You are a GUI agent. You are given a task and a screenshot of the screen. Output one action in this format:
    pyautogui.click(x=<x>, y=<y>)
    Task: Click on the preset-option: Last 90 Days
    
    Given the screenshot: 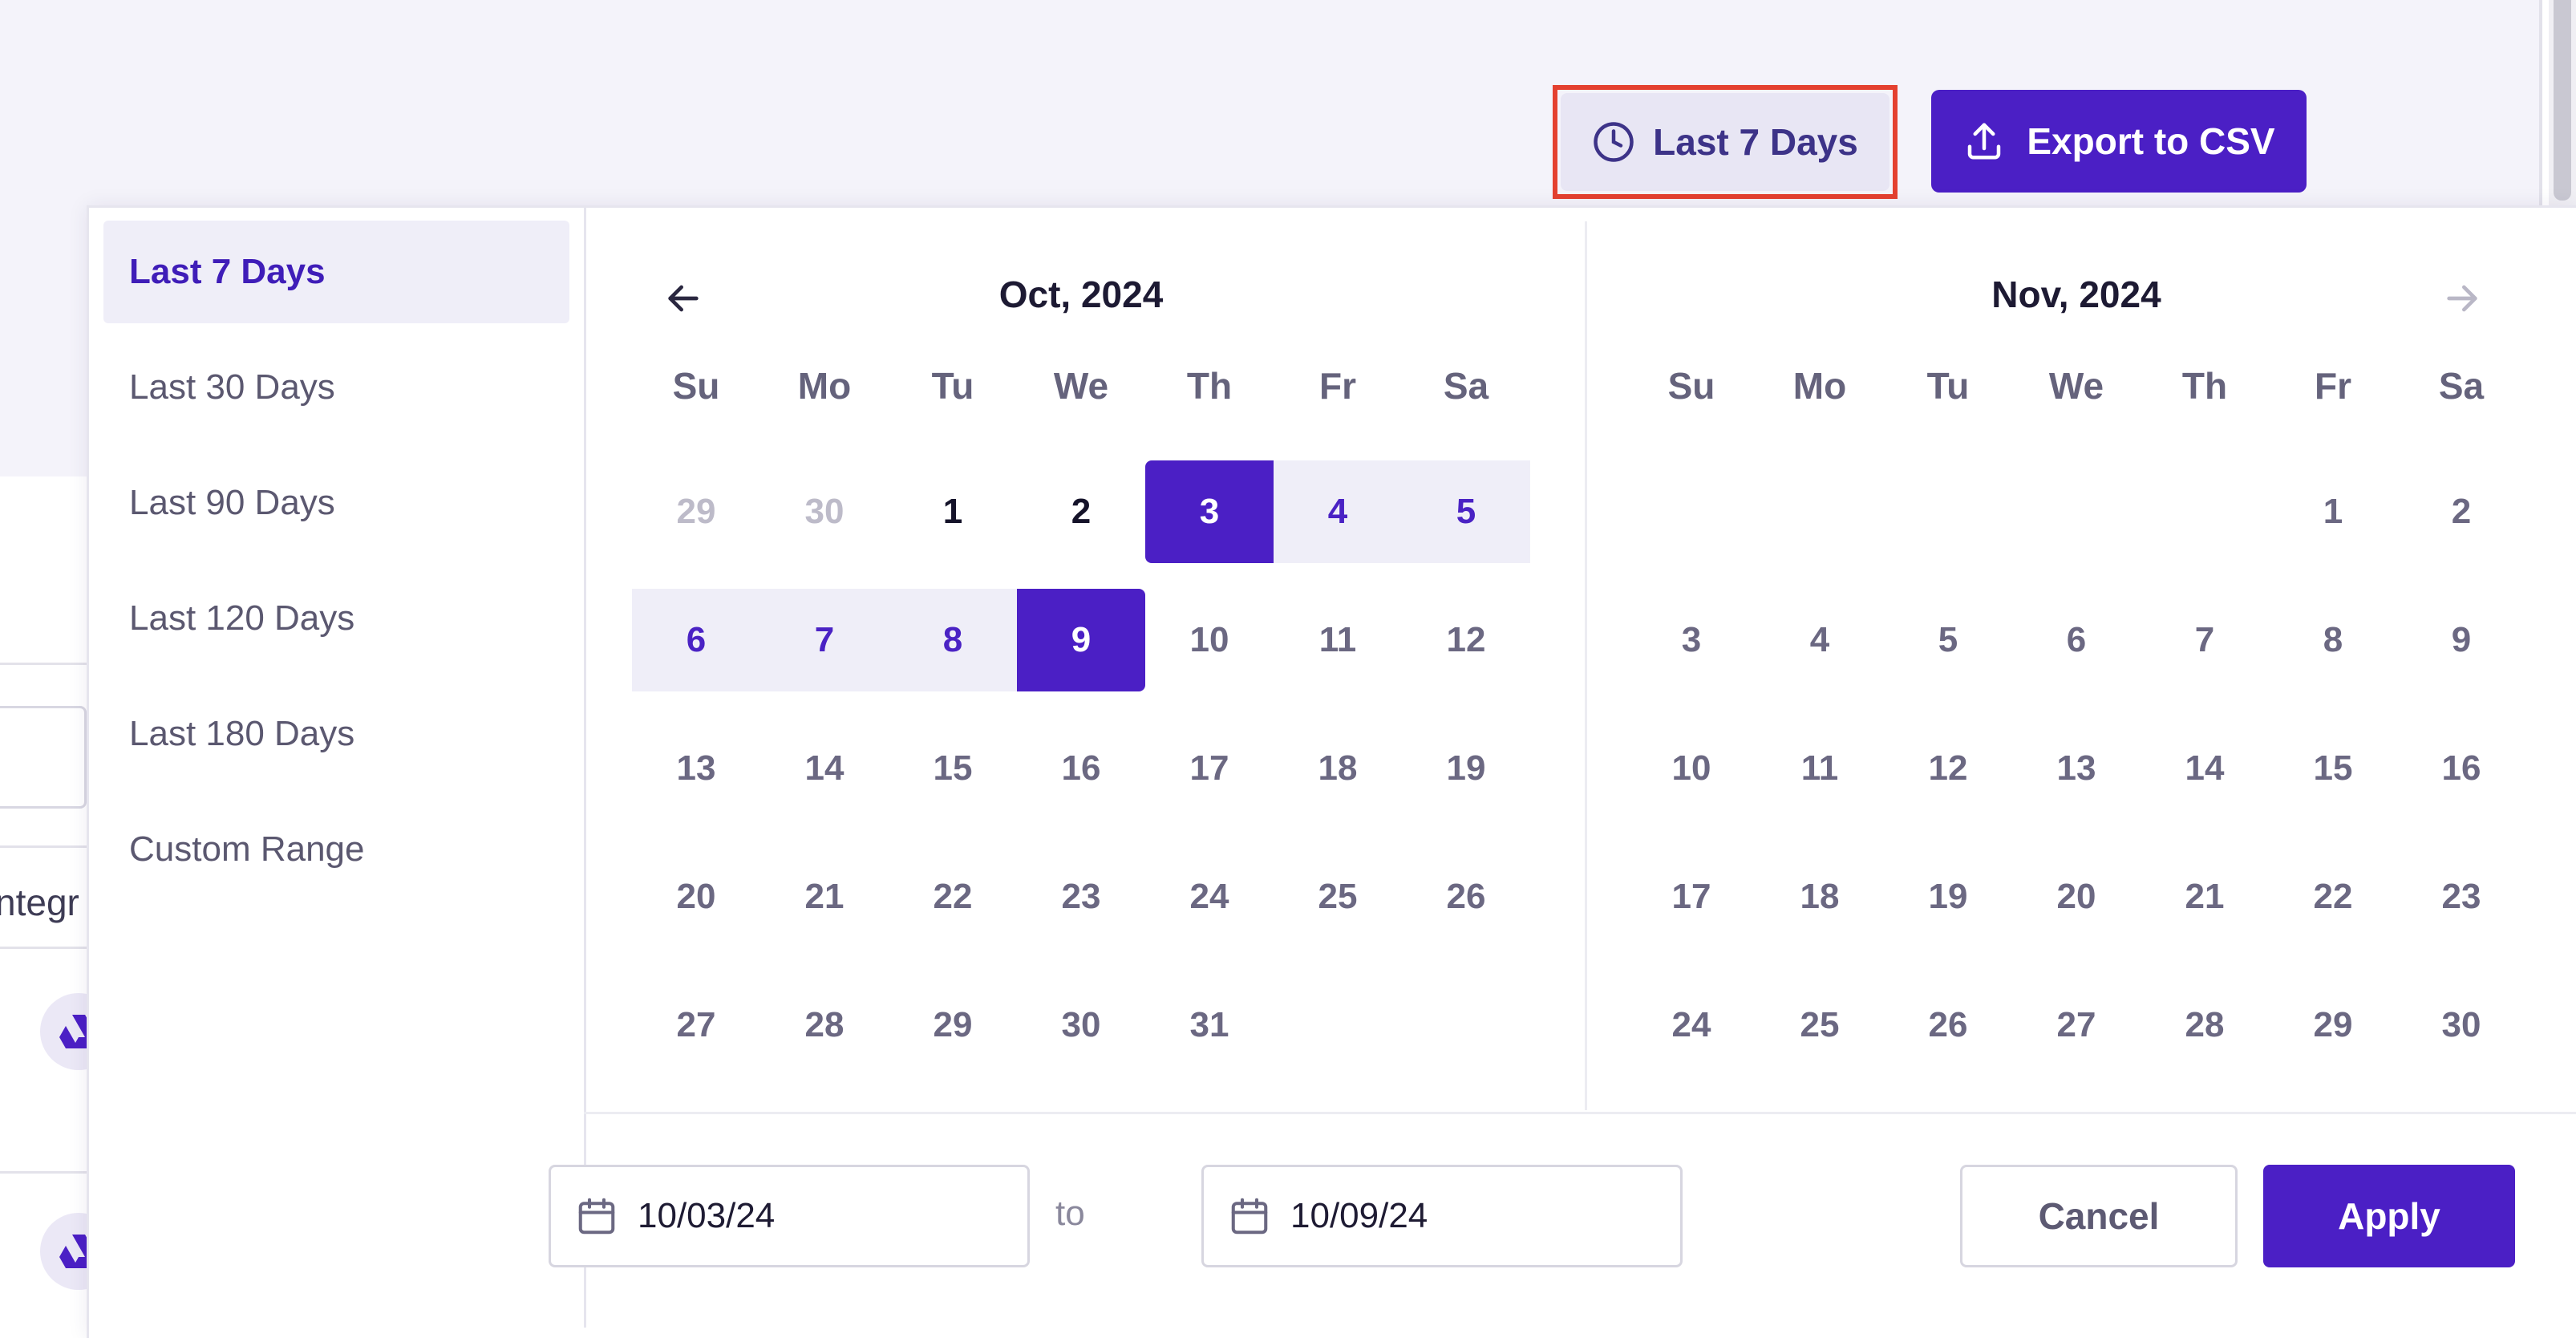 What is the action you would take?
    pyautogui.click(x=336, y=503)
    